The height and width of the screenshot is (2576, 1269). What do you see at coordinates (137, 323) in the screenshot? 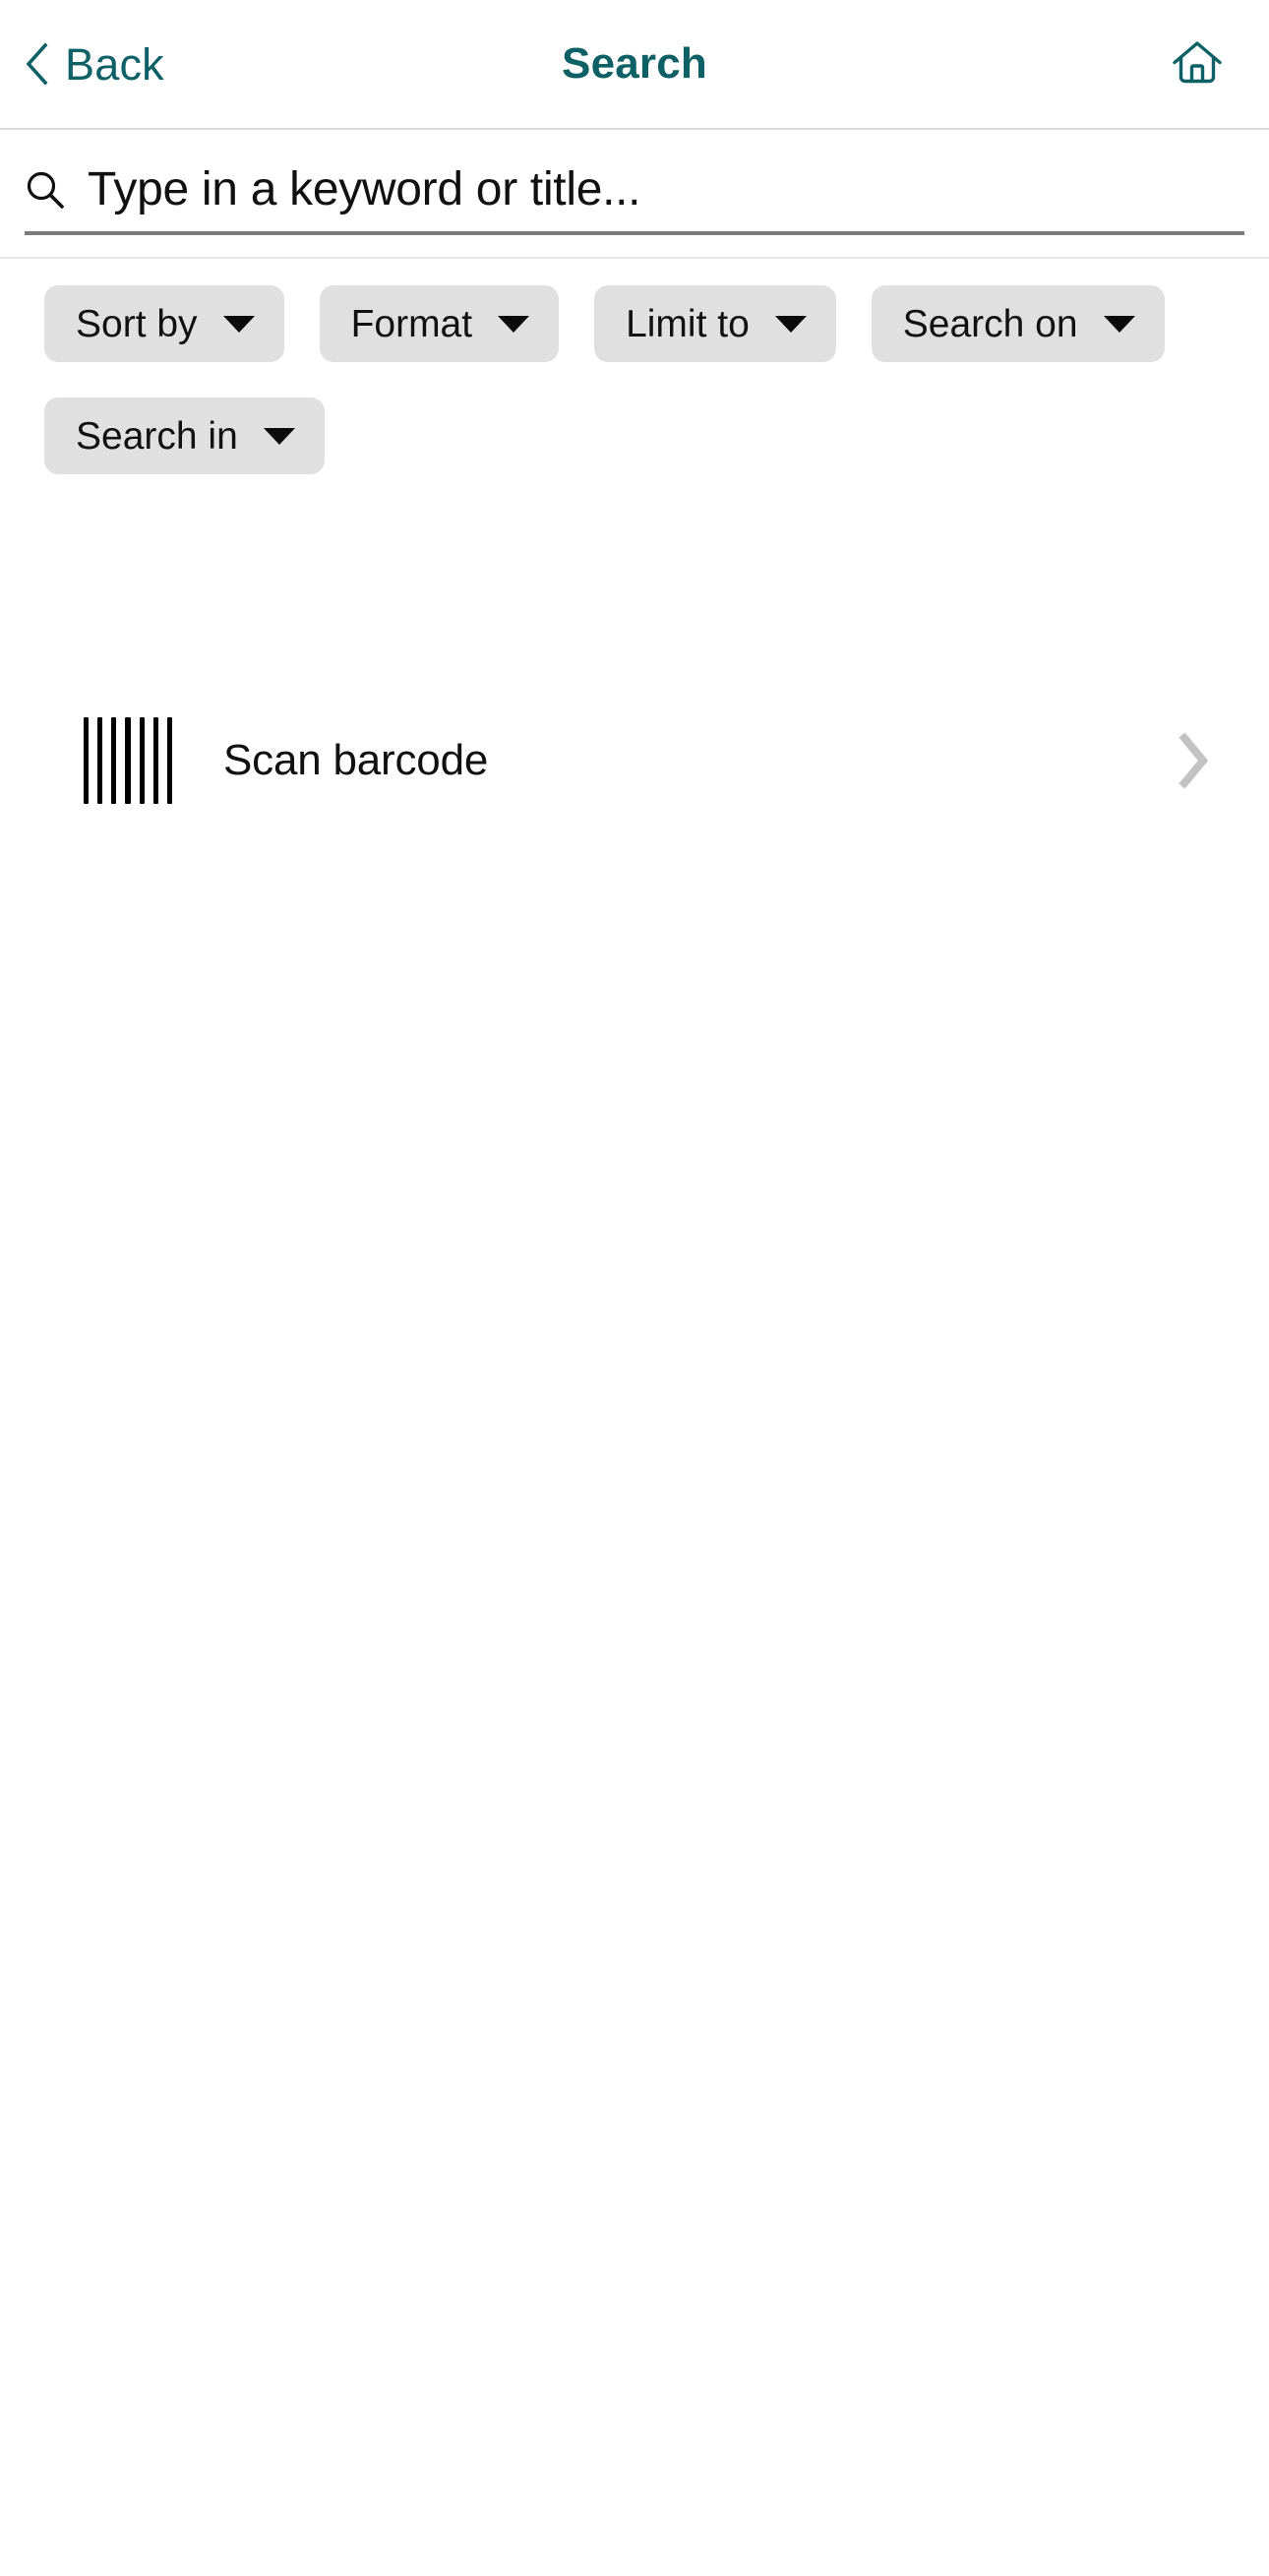
I see `chip-label: Sort by` at bounding box center [137, 323].